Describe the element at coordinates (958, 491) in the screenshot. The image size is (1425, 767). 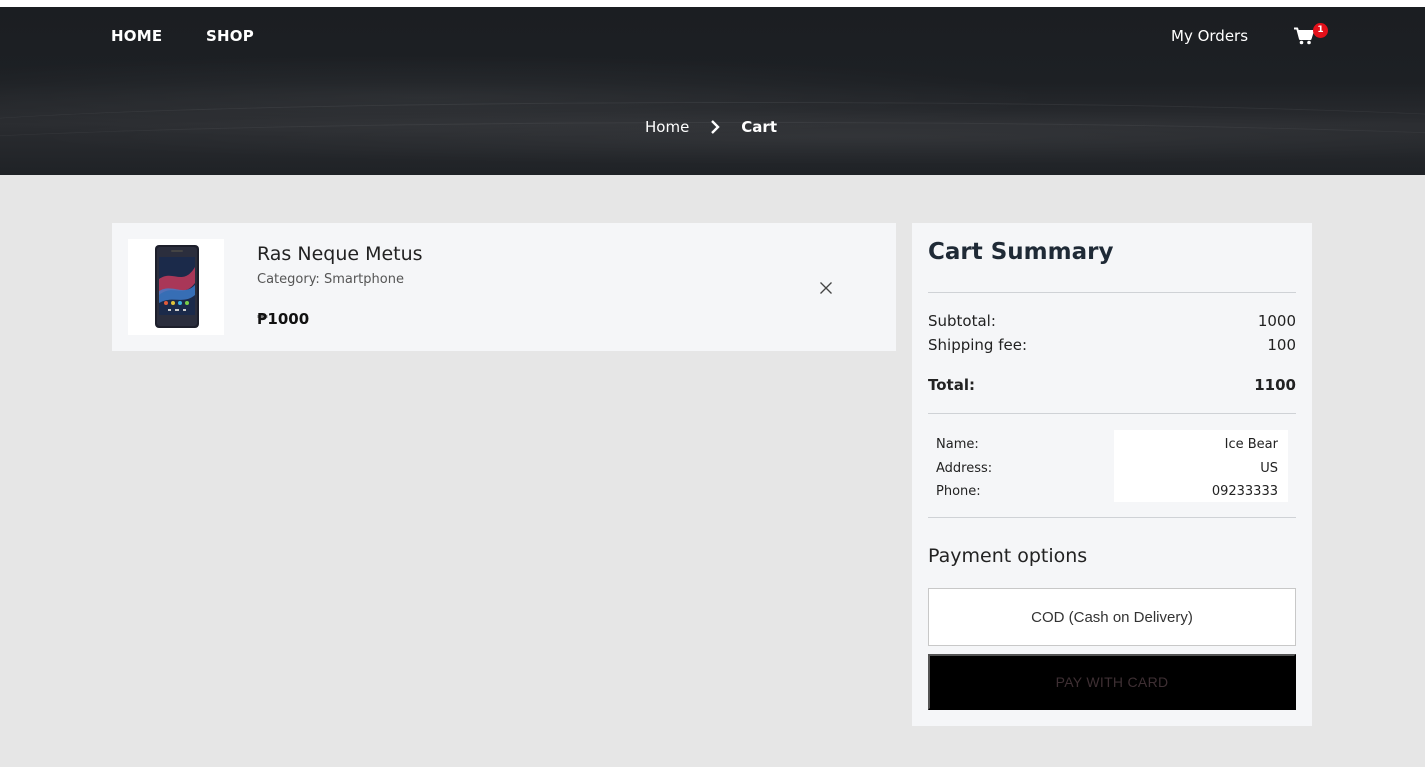
I see `phone-label: Phone:` at that location.